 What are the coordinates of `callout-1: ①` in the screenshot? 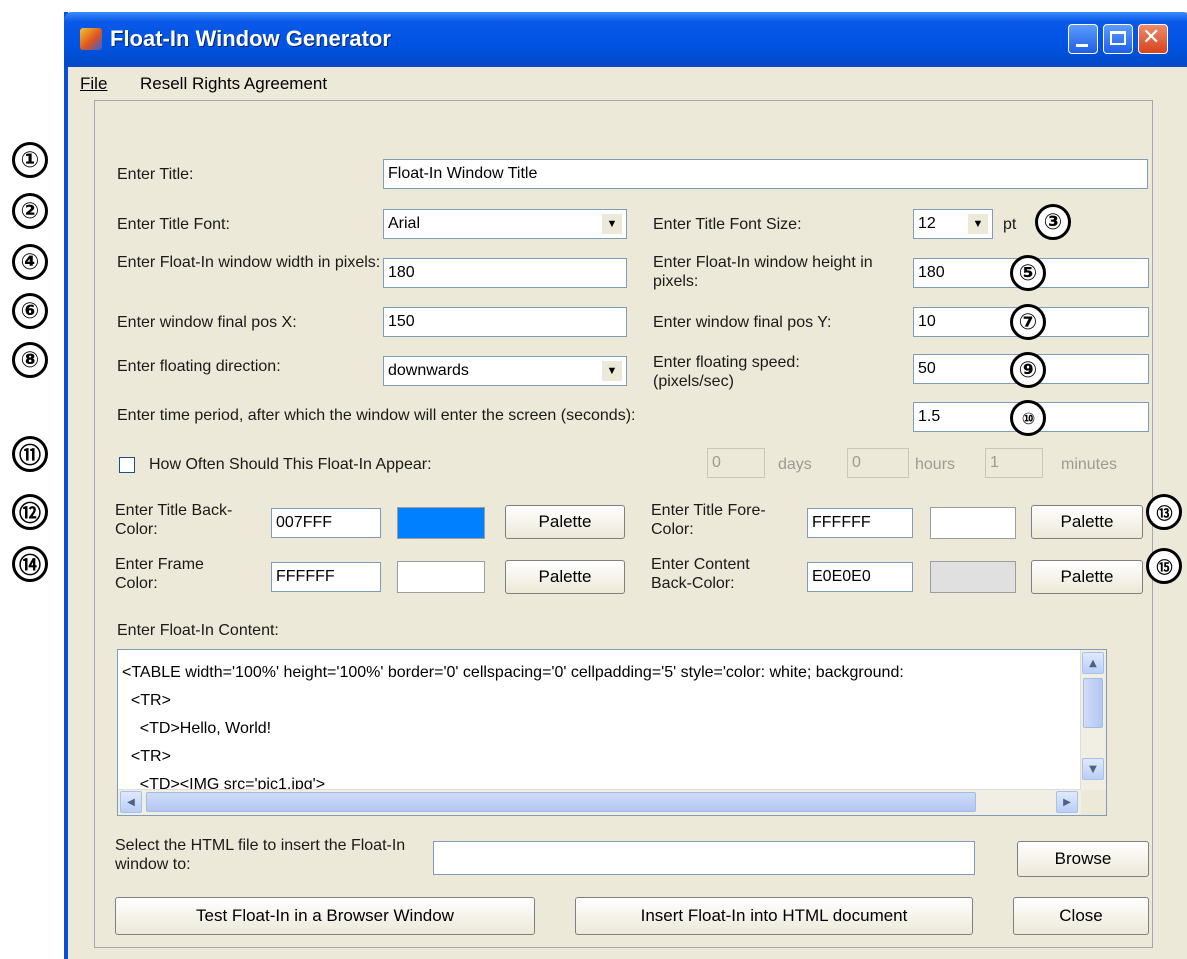 It's located at (30, 160).